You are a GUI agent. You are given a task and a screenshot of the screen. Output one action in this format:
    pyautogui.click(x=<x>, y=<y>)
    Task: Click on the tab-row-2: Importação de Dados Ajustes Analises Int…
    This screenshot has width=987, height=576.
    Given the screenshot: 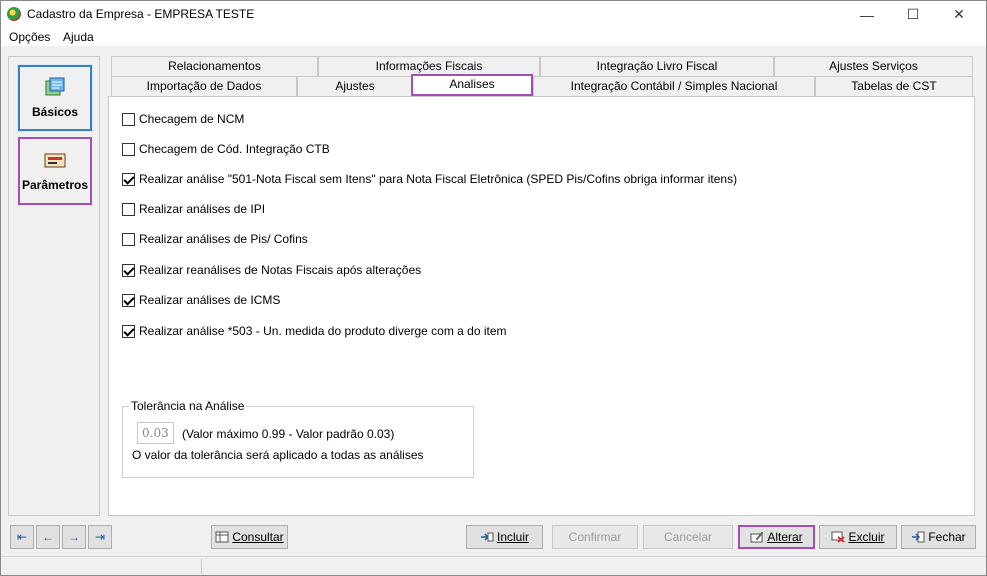 What is the action you would take?
    pyautogui.click(x=541, y=85)
    